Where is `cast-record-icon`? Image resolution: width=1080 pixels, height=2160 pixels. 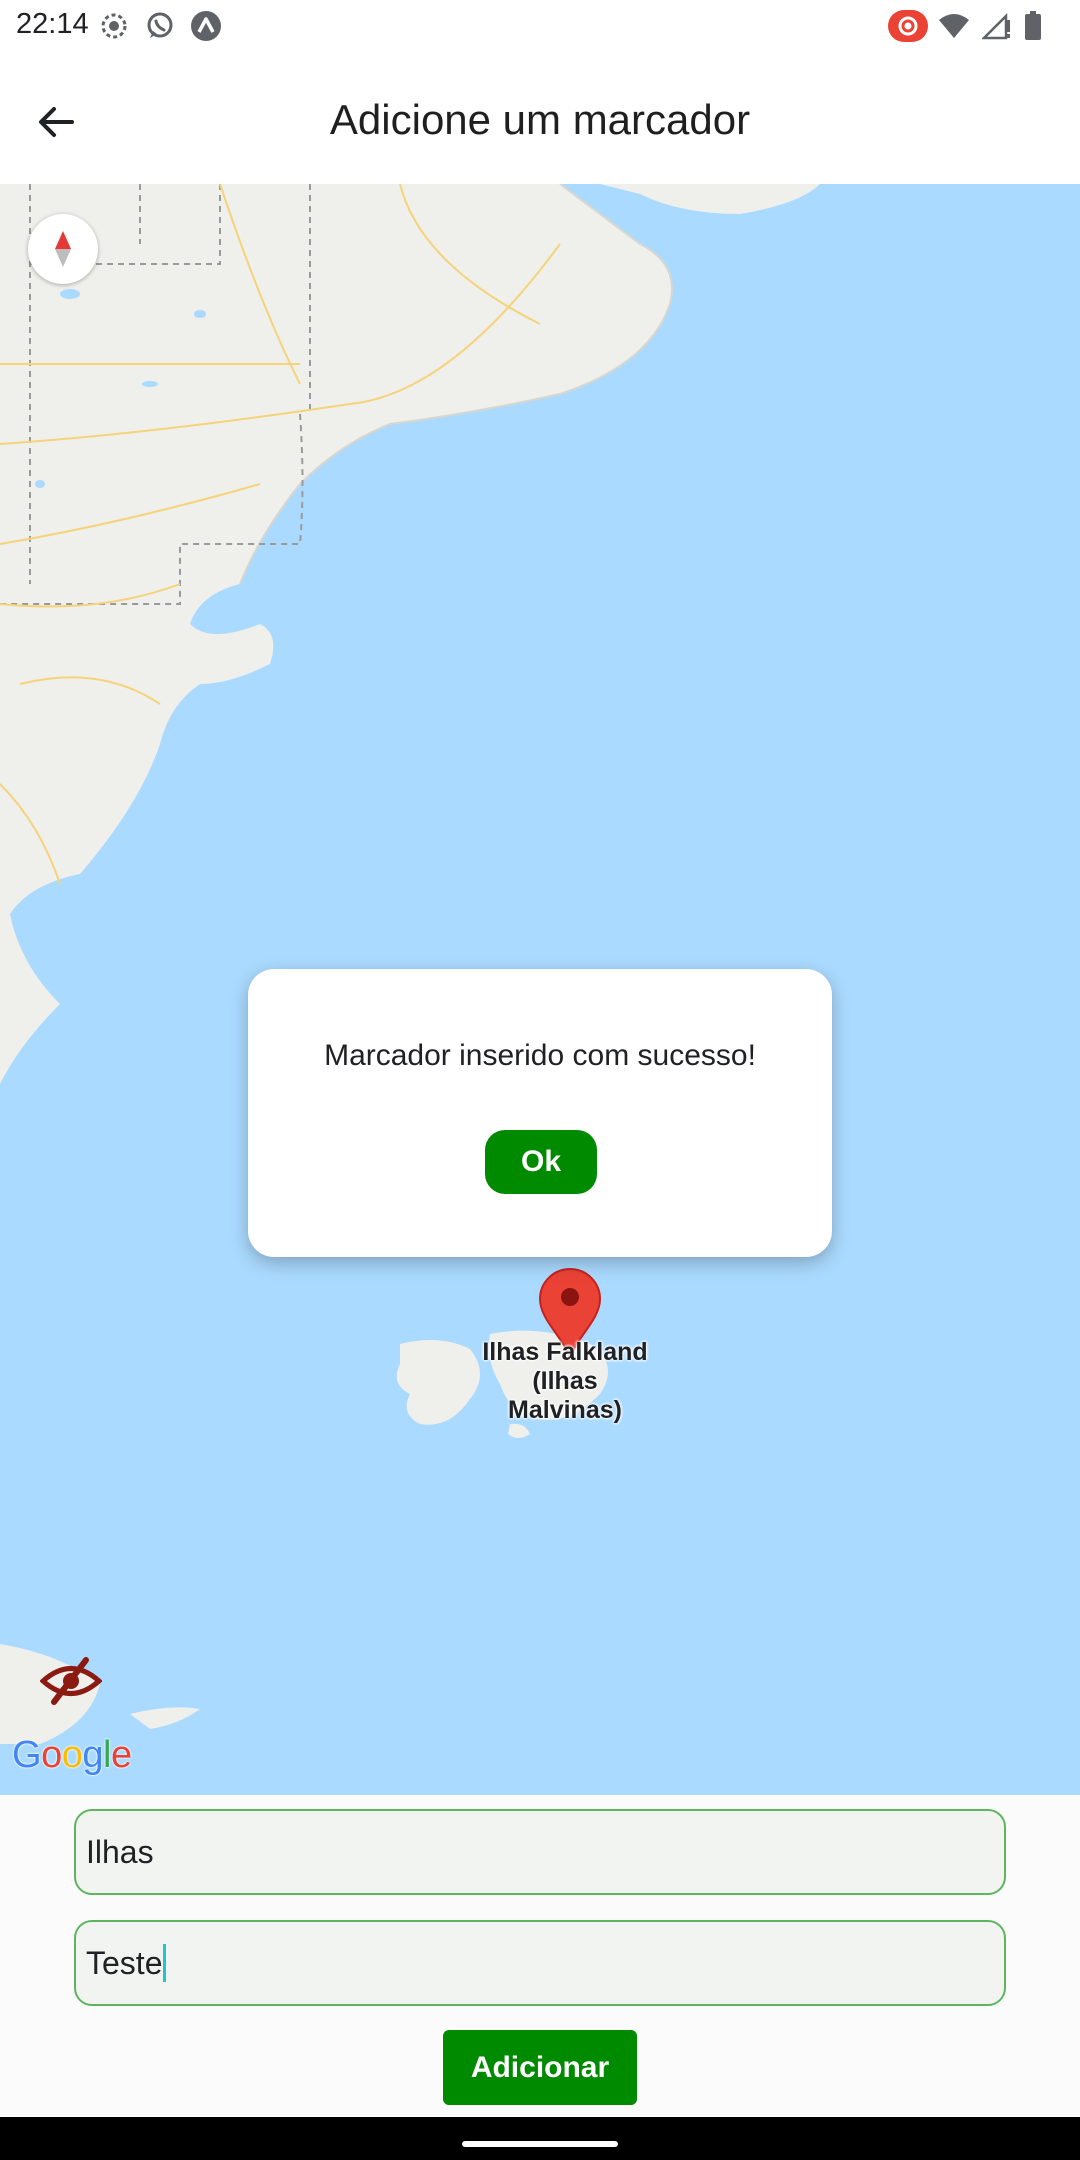 cast-record-icon is located at coordinates (908, 26).